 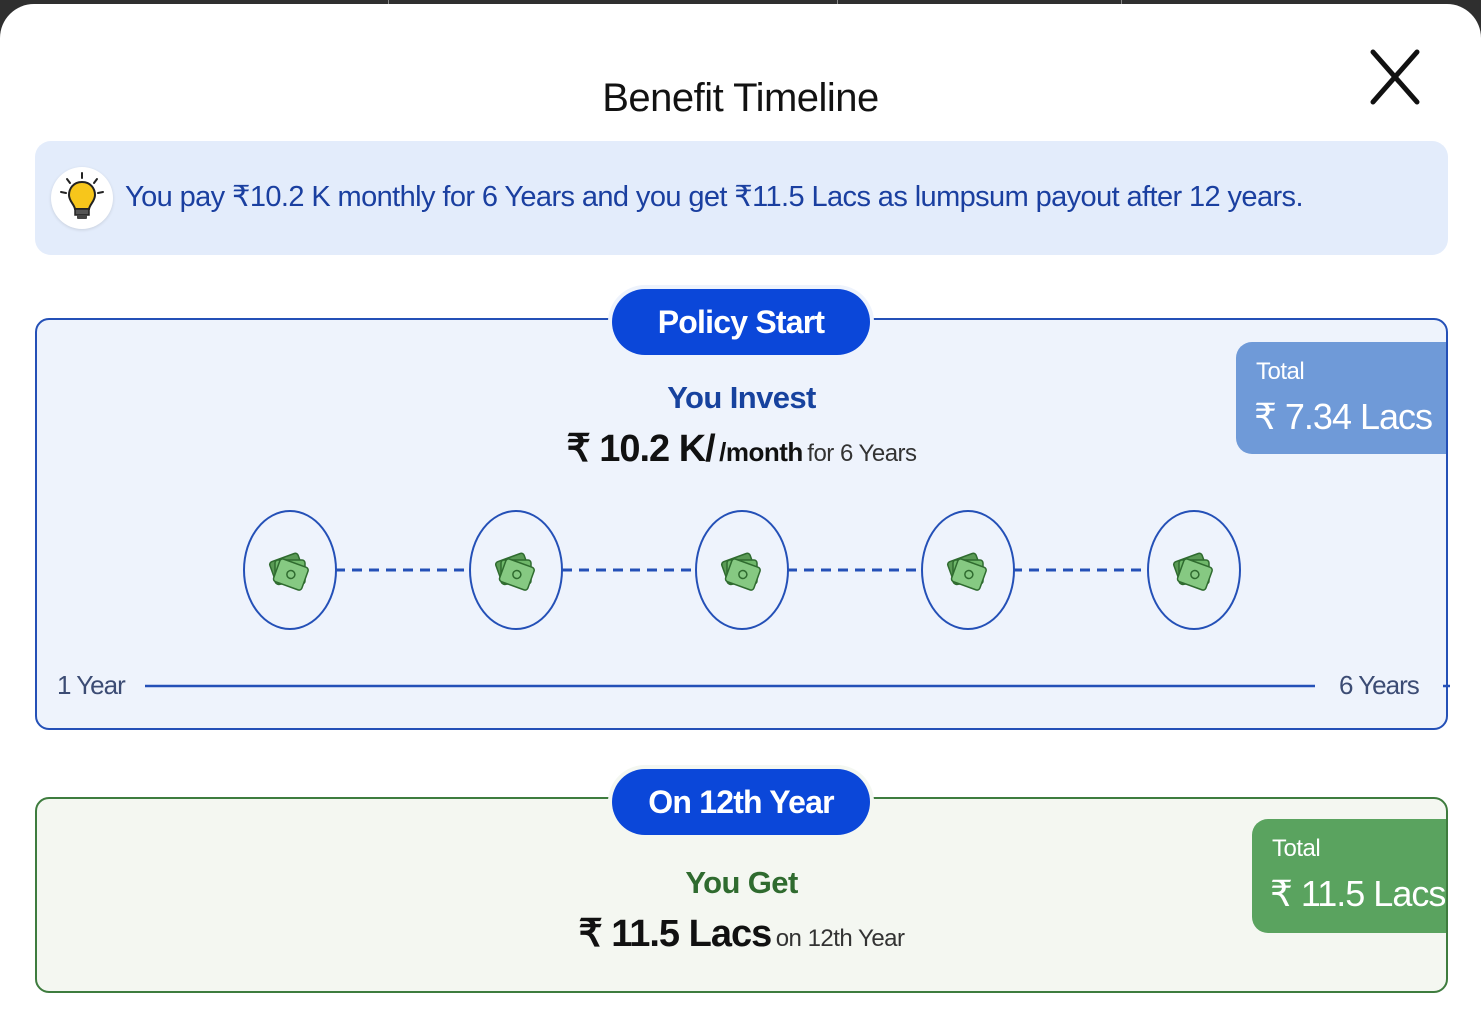 I want to click on payout-heading: You Get, so click(x=741, y=882).